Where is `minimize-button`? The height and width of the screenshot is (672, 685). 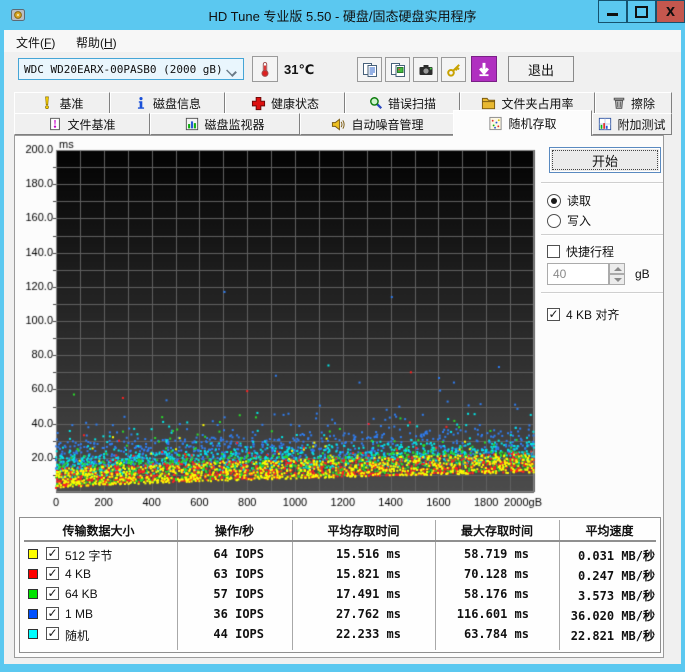
minimize-button is located at coordinates (612, 11).